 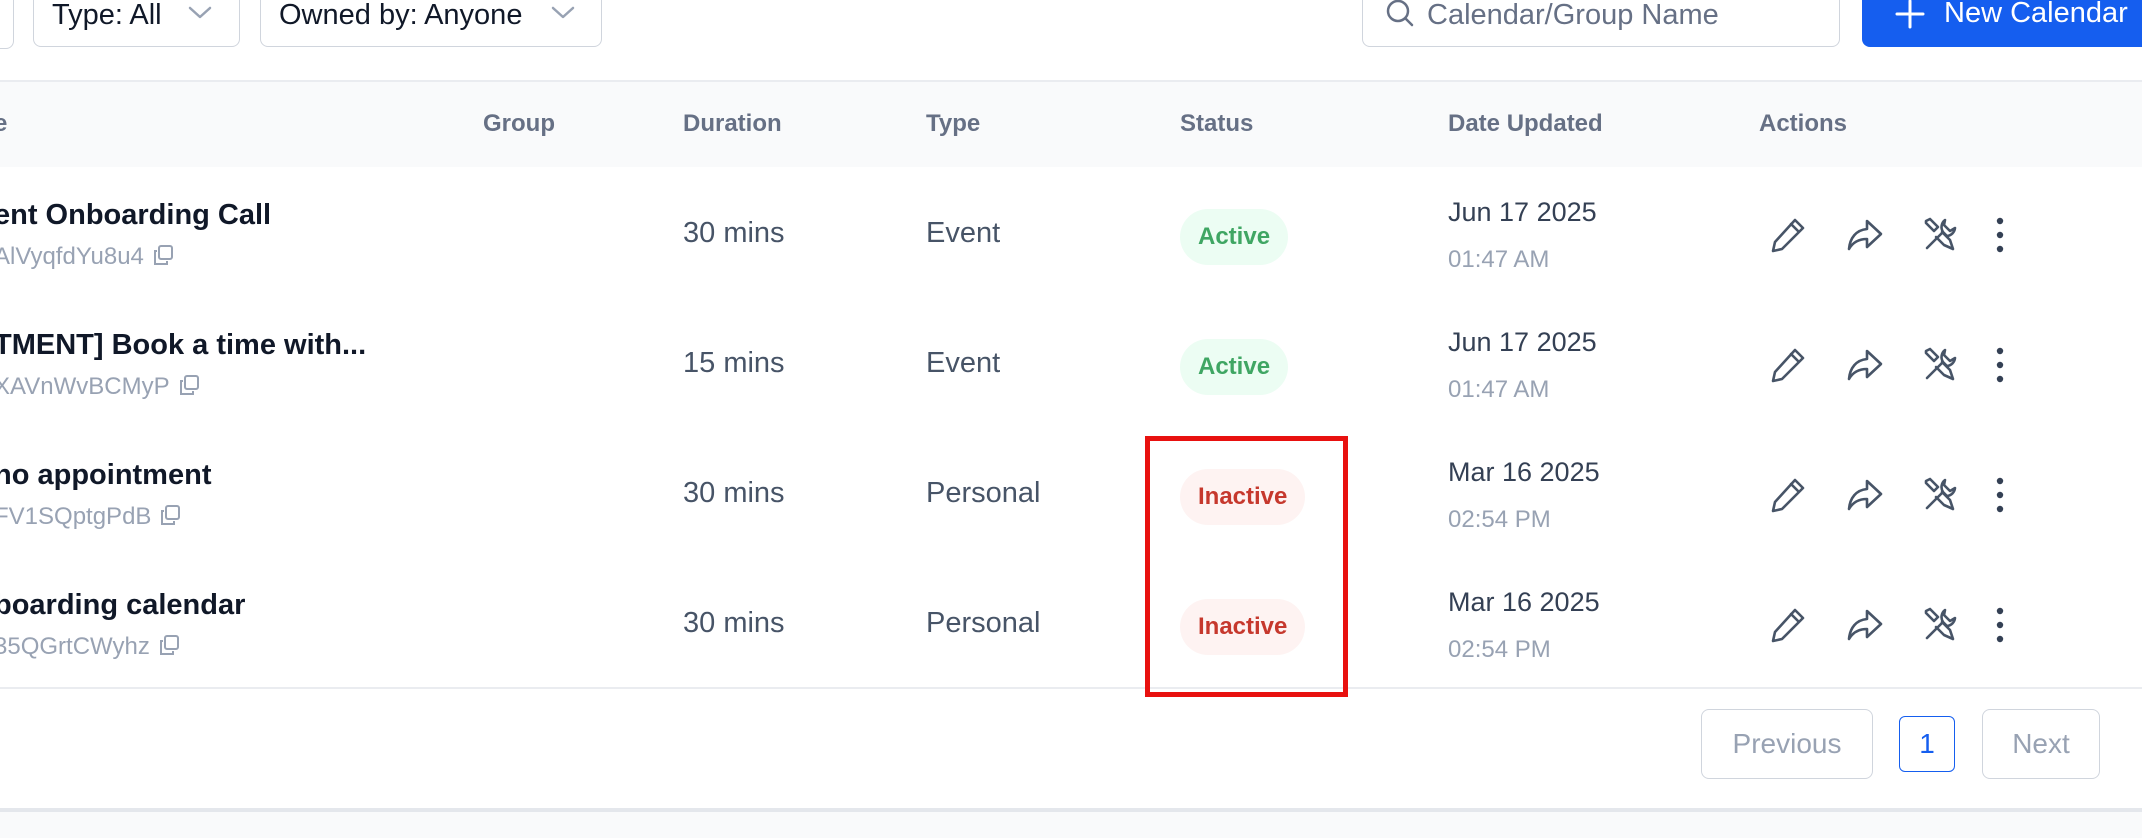 I want to click on next-page-button: Next, so click(x=2041, y=744).